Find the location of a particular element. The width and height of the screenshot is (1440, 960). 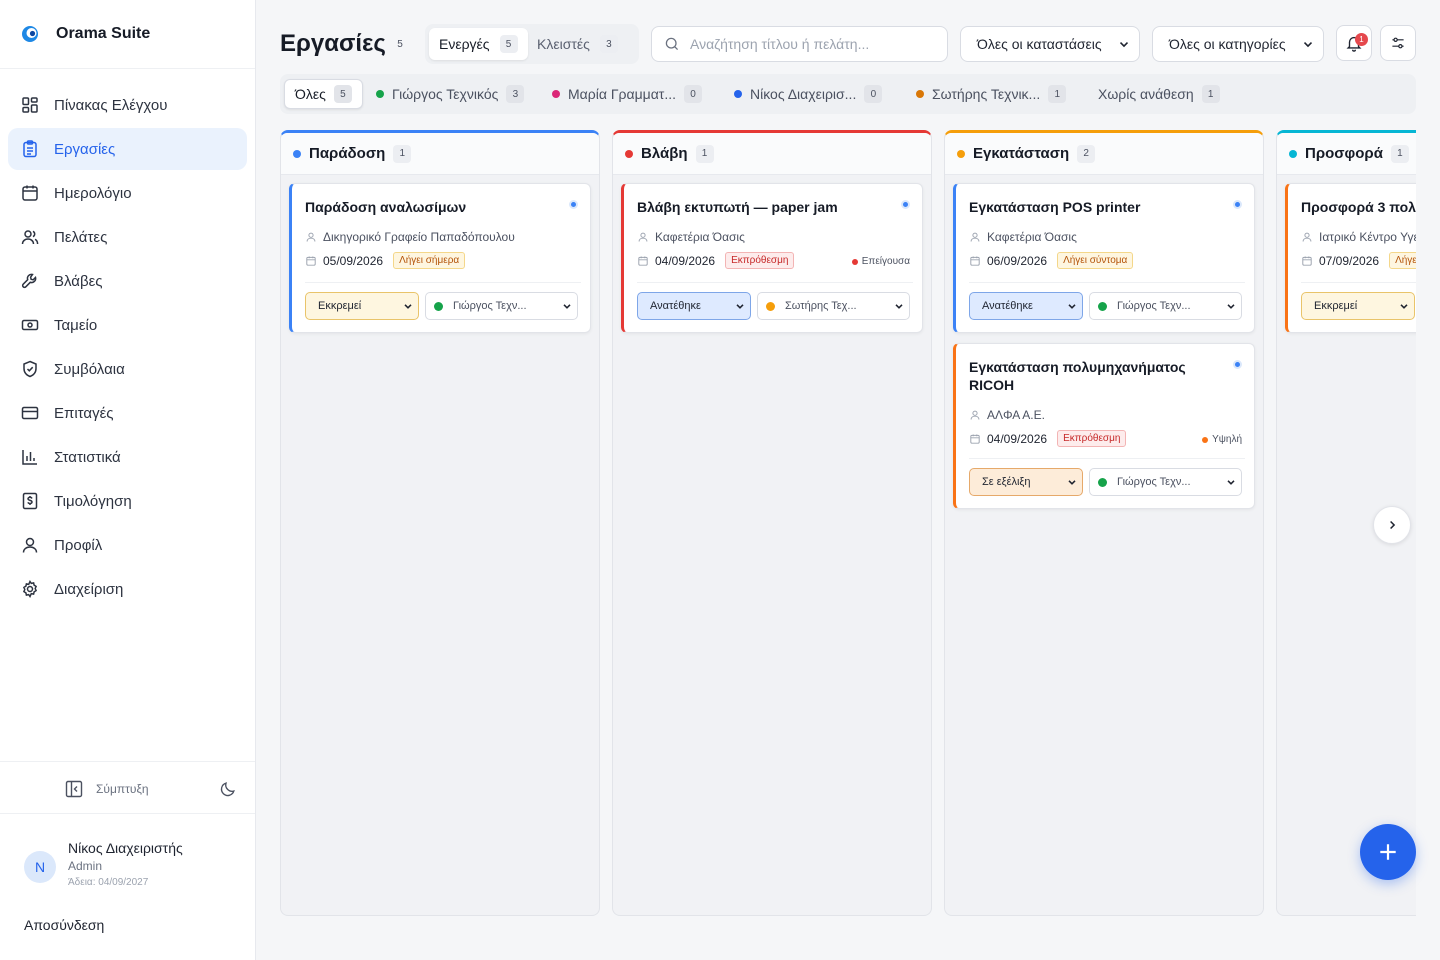

unread-indicator is located at coordinates (573, 204).